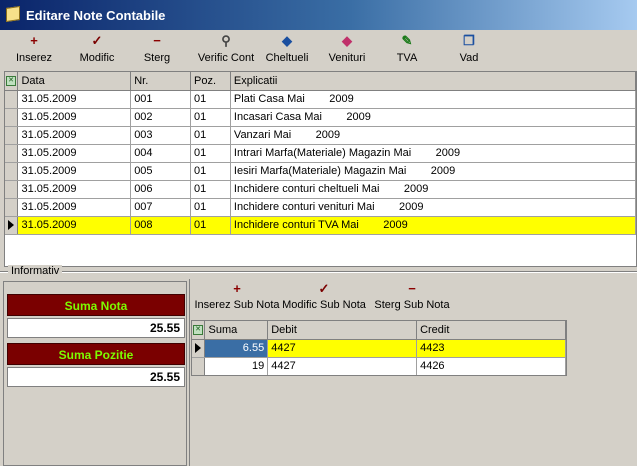 Image resolution: width=637 pixels, height=466 pixels. Describe the element at coordinates (226, 50) in the screenshot. I see `verific-cont-button: ⚲ Verific Cont` at that location.